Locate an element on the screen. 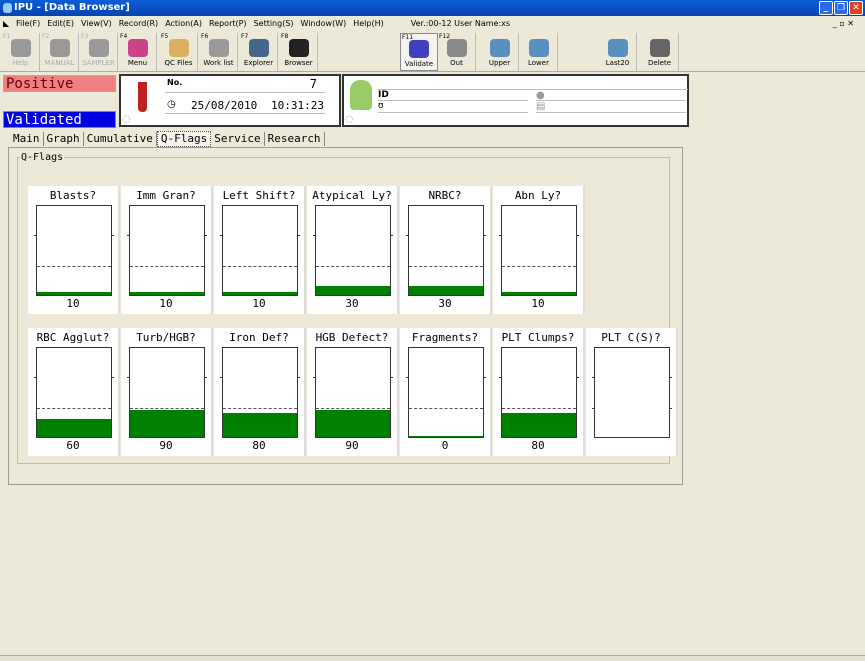 This screenshot has width=865, height=661. validate-button: F11 Validate is located at coordinates (419, 52).